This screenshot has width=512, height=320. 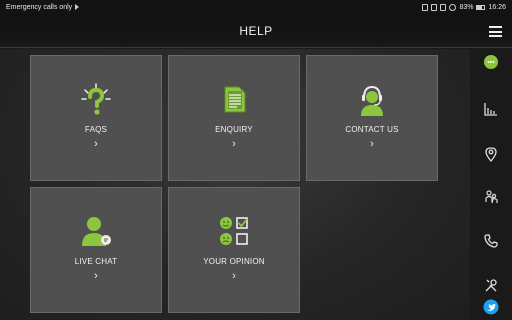 I want to click on document-icon, so click(x=234, y=99).